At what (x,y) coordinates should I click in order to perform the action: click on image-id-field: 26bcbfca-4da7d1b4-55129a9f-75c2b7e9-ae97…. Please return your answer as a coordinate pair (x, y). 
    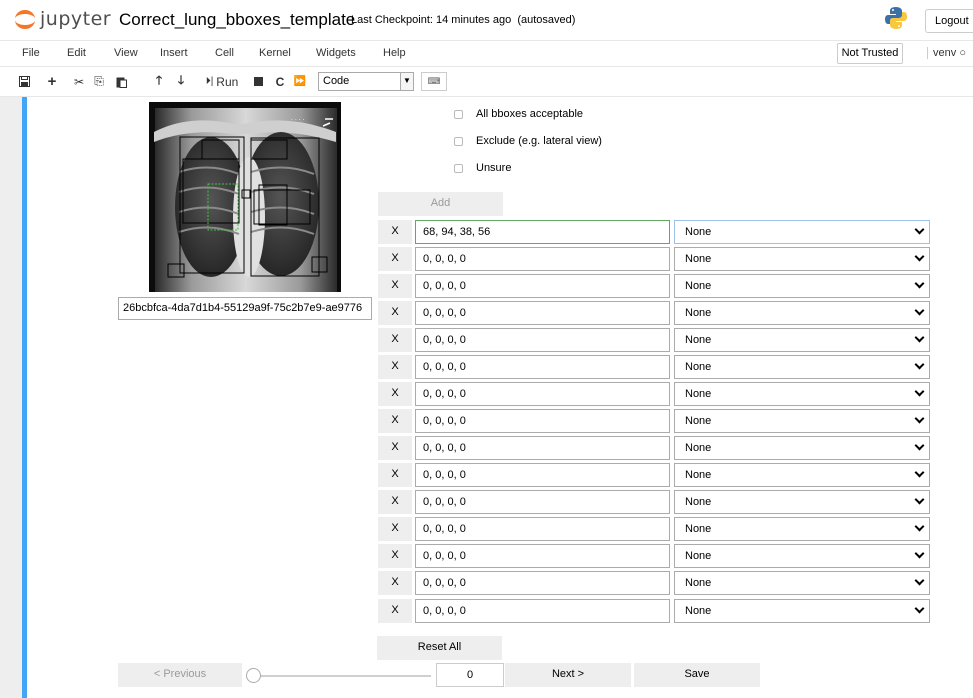
    Looking at the image, I should click on (245, 308).